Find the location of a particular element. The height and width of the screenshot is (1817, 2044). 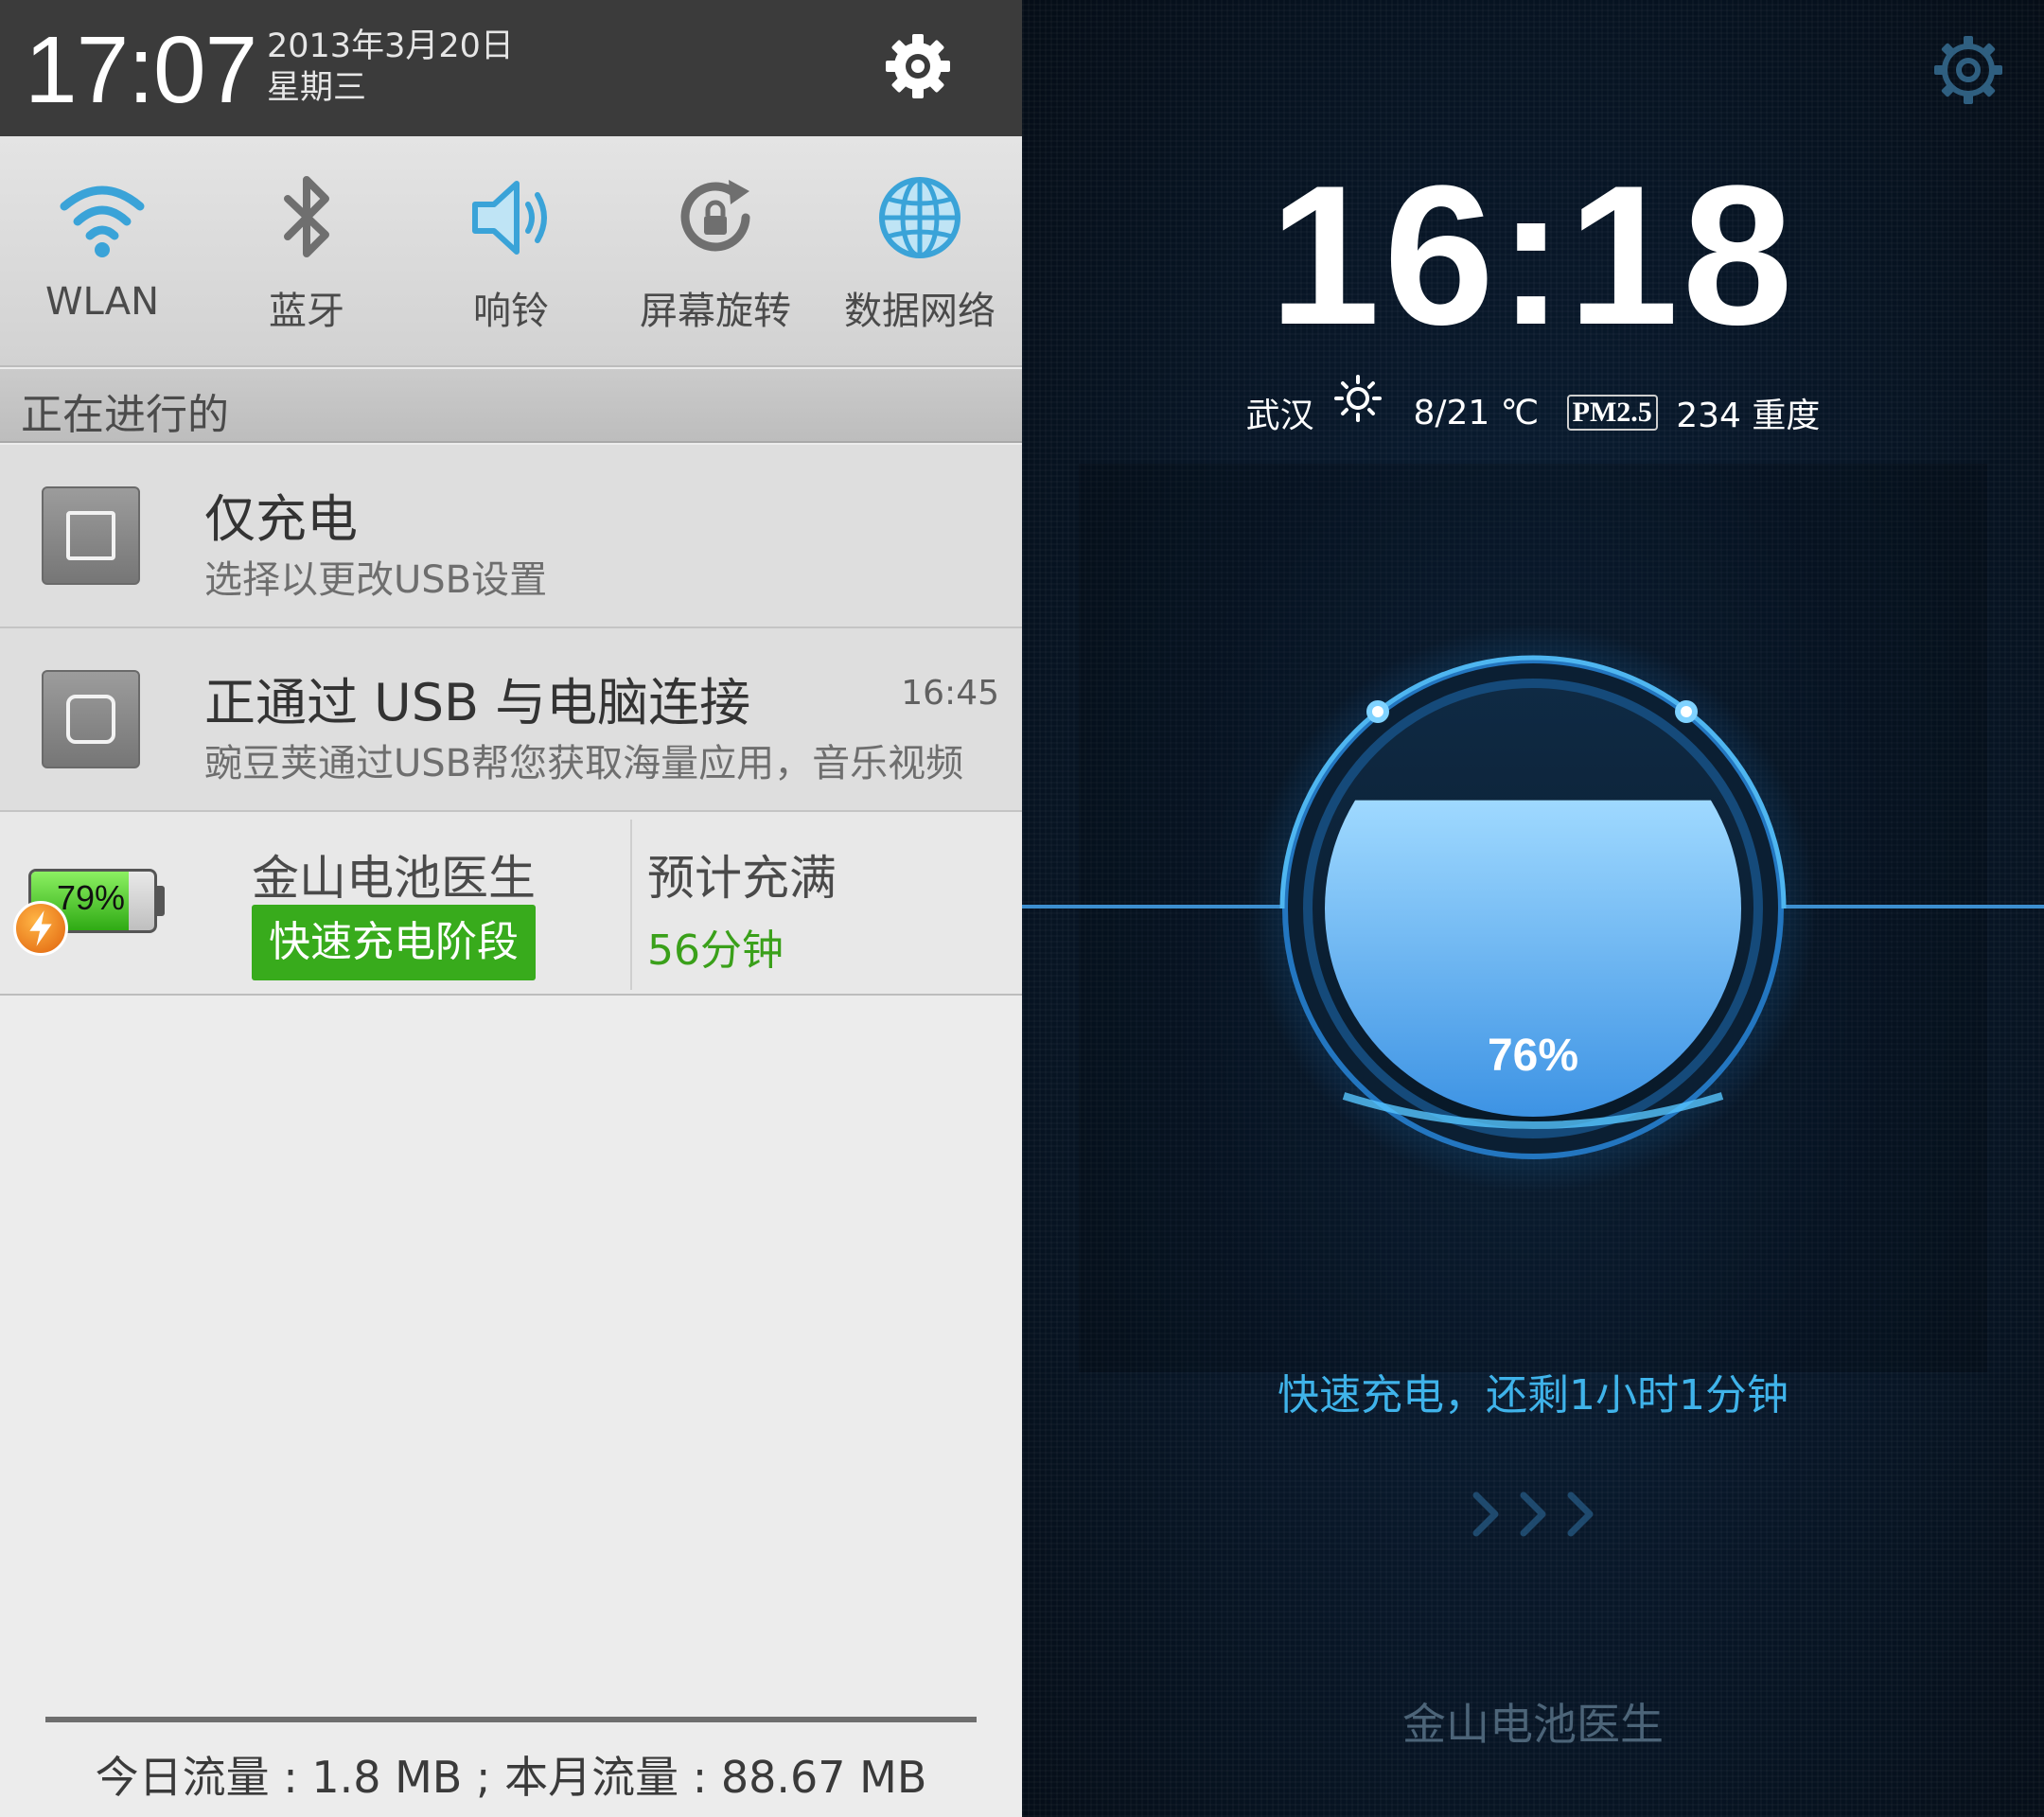

toggle-wlan: WLAN is located at coordinates (102, 251).